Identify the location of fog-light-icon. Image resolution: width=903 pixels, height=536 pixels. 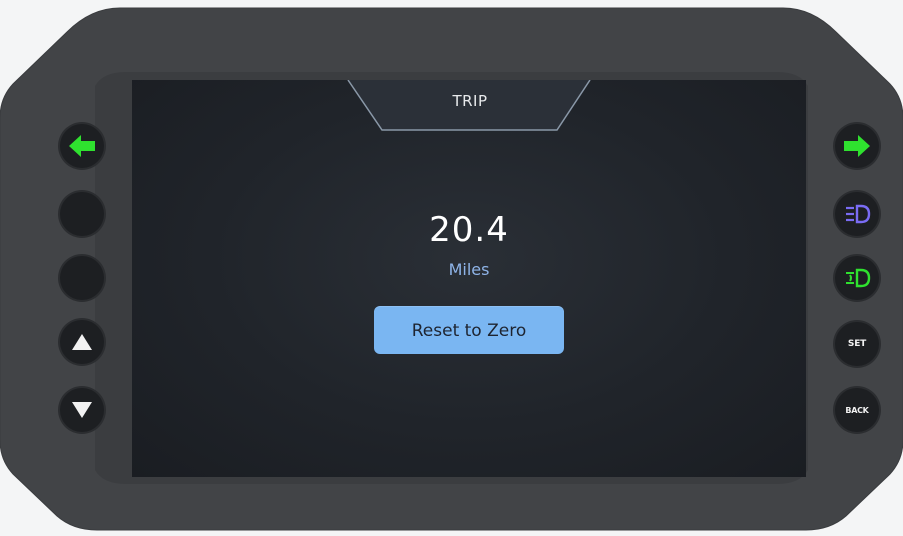
(858, 278).